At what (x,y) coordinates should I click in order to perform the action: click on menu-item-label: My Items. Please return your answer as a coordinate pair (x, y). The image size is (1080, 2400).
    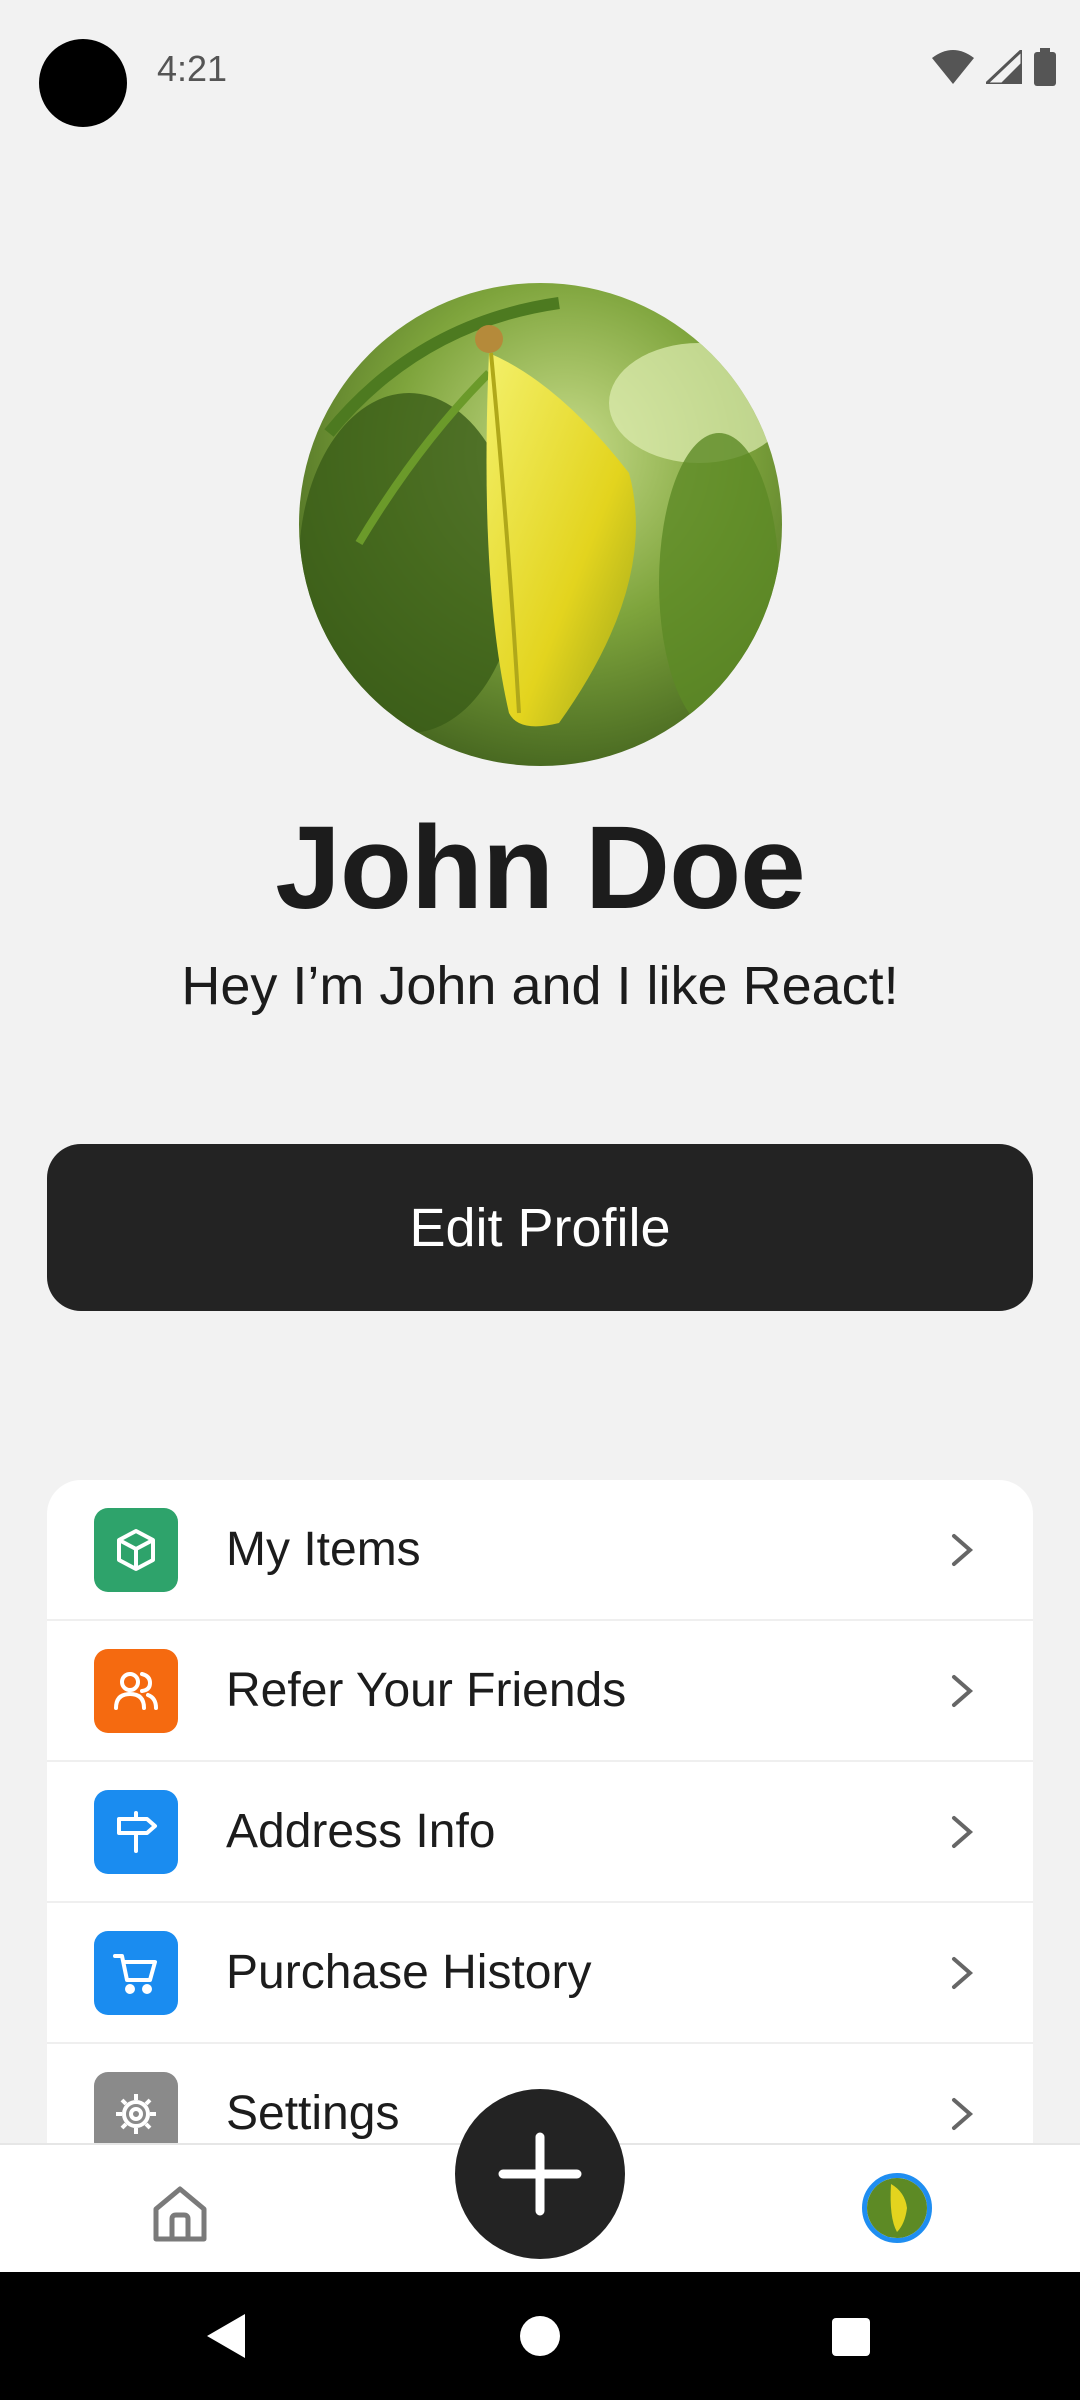
    Looking at the image, I should click on (323, 1549).